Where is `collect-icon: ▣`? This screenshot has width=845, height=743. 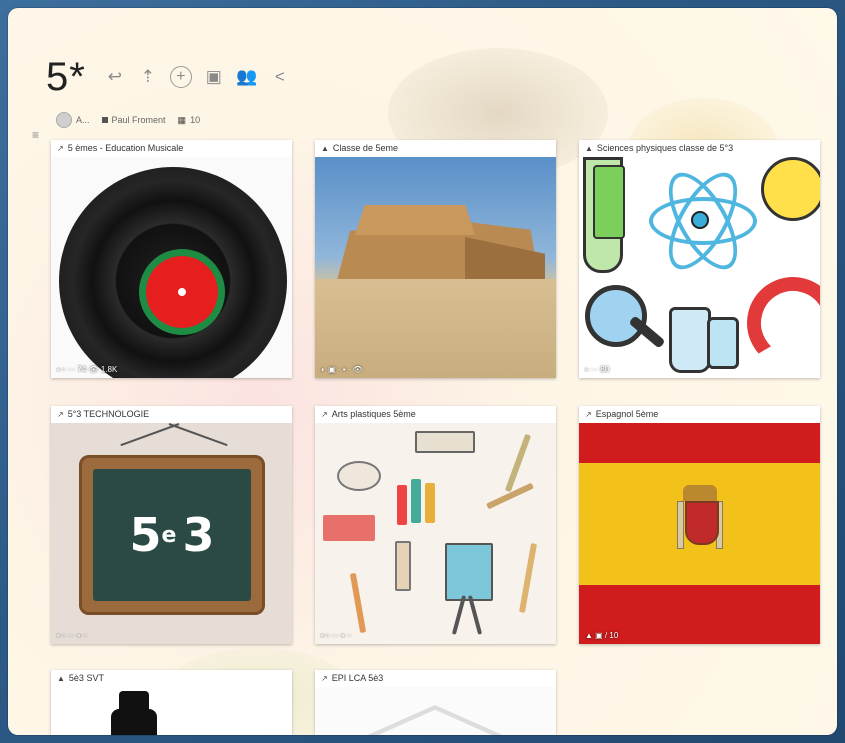
collect-icon: ▣ is located at coordinates (214, 77).